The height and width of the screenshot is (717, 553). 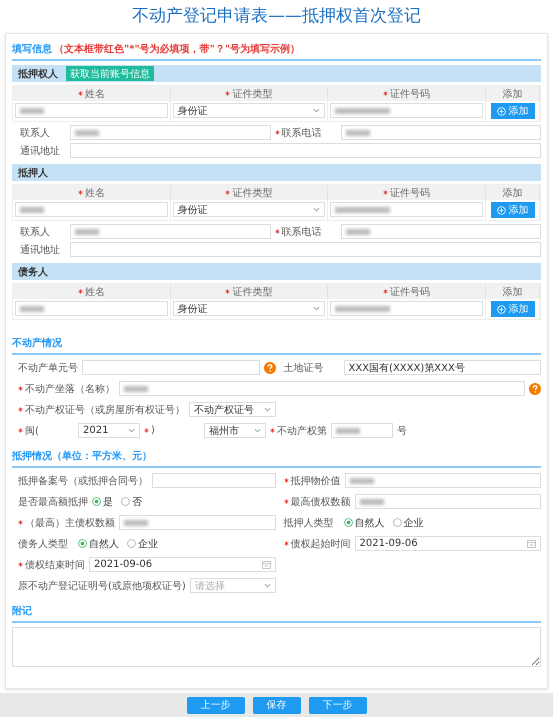 I want to click on field-label: ), so click(x=153, y=430).